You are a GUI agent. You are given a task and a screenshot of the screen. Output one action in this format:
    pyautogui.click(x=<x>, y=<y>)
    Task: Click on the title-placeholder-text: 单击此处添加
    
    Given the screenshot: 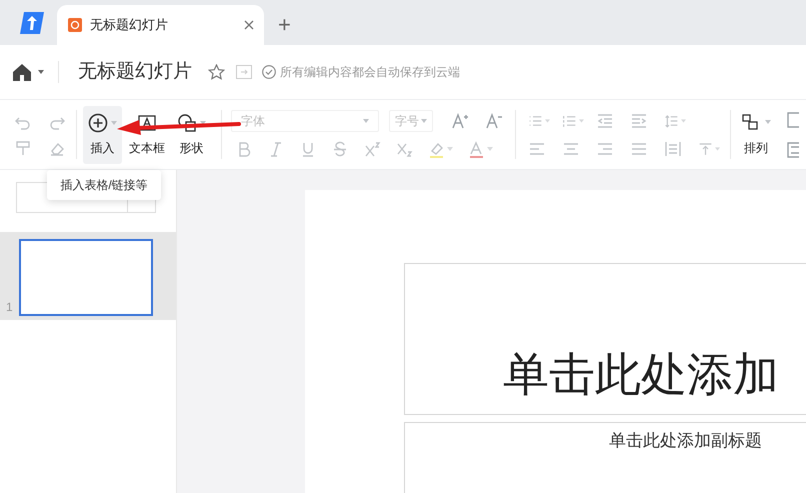 What is the action you would take?
    pyautogui.click(x=641, y=374)
    